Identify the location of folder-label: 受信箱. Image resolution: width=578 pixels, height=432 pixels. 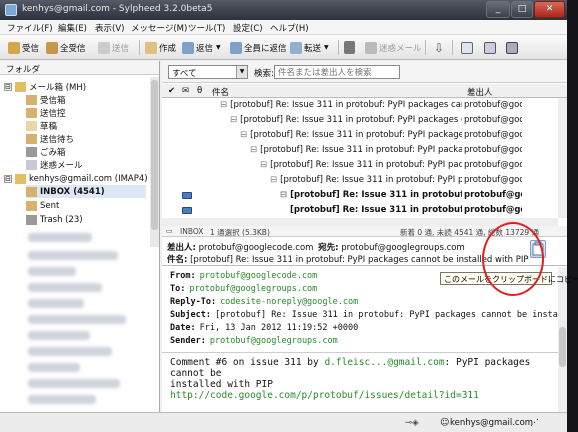
(53, 100).